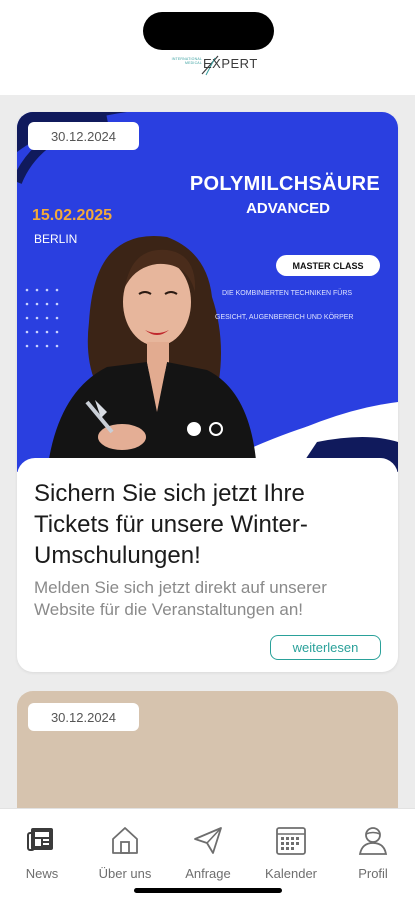 This screenshot has width=415, height=900. I want to click on tab-label: Über uns, so click(125, 873).